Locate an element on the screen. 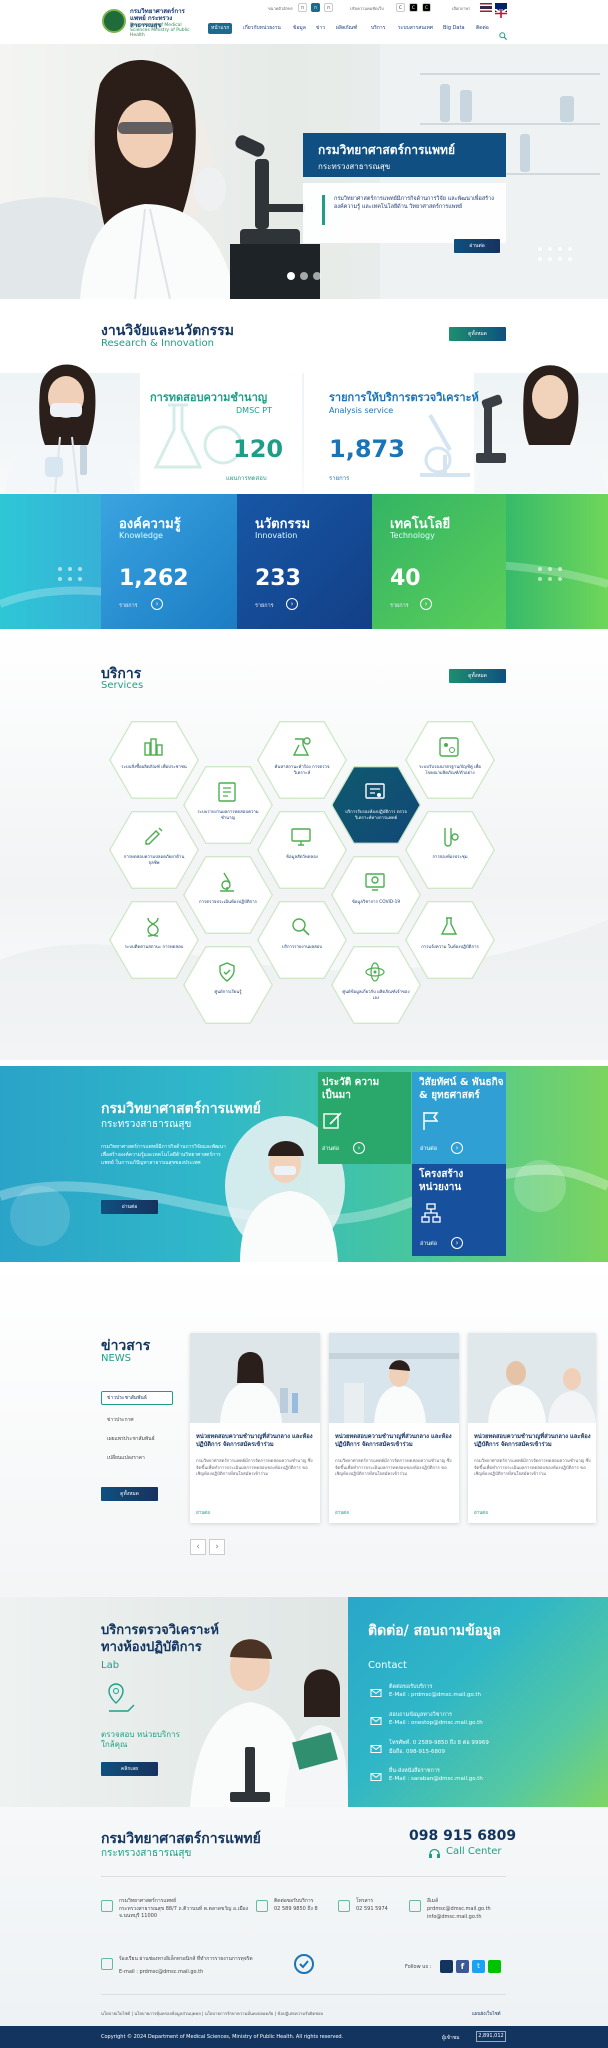 This screenshot has height=2048, width=608. history-more: อ่านต่อ is located at coordinates (330, 1149).